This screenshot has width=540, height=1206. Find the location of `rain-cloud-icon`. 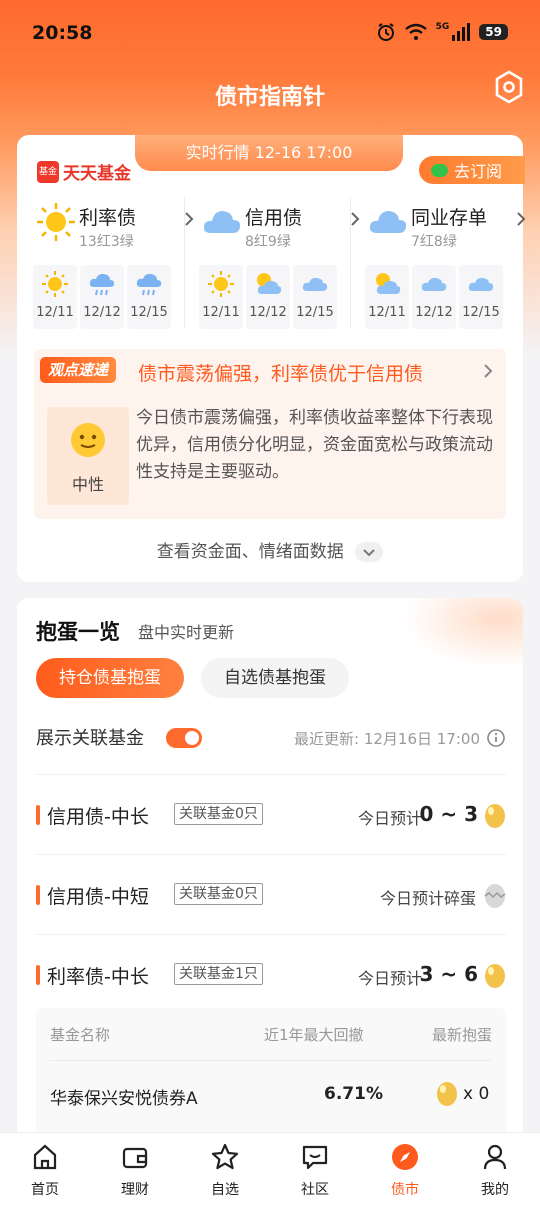

rain-cloud-icon is located at coordinates (102, 284).